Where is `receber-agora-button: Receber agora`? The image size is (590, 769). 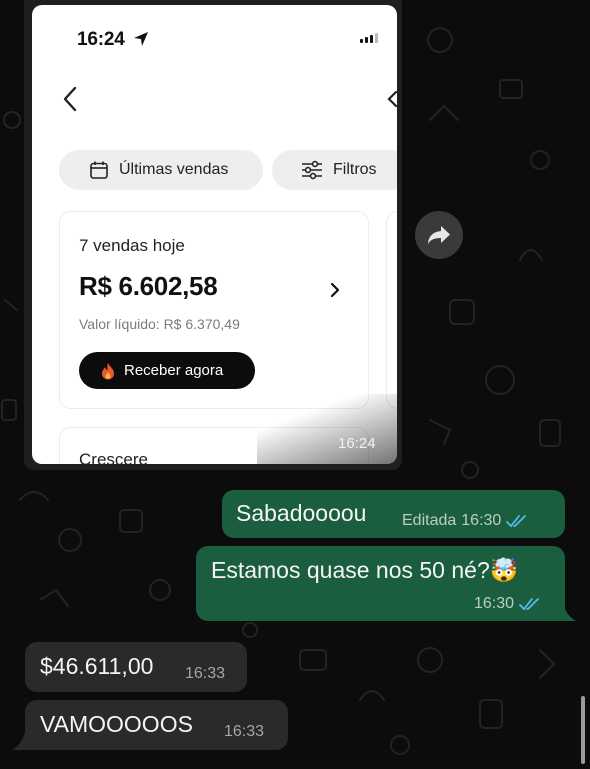 receber-agora-button: Receber agora is located at coordinates (167, 370).